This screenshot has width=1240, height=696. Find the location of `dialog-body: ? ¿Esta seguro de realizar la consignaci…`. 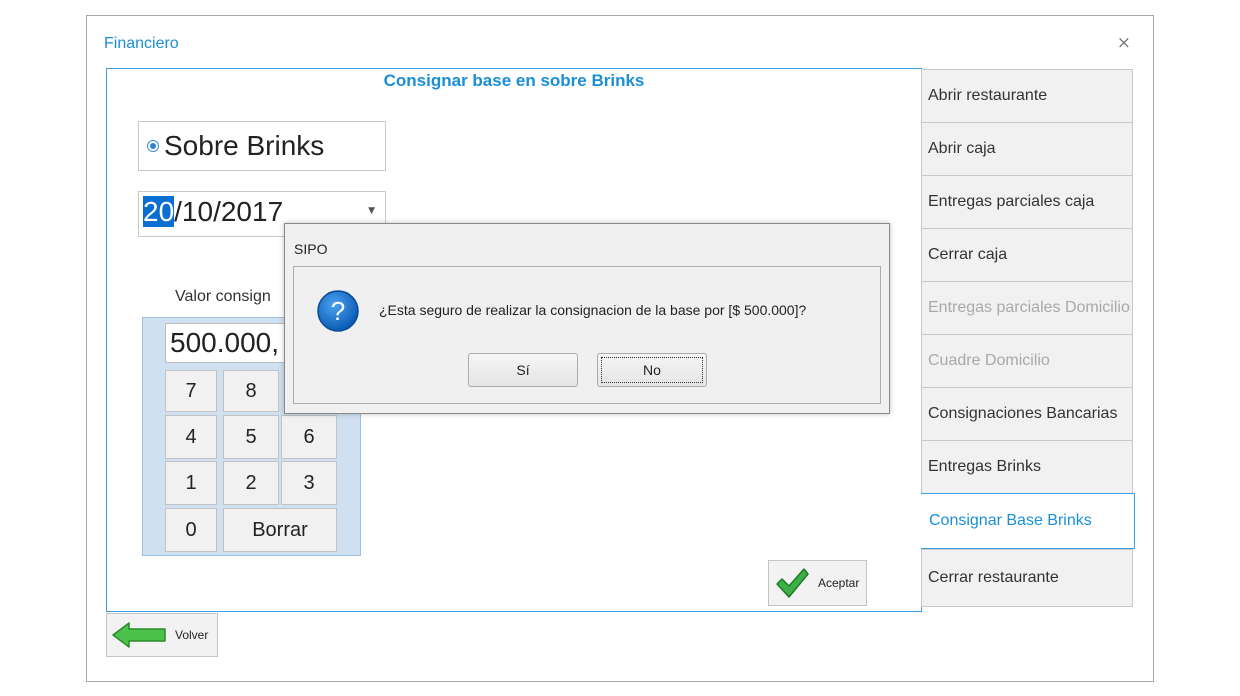

dialog-body: ? ¿Esta seguro de realizar la consignaci… is located at coordinates (587, 335).